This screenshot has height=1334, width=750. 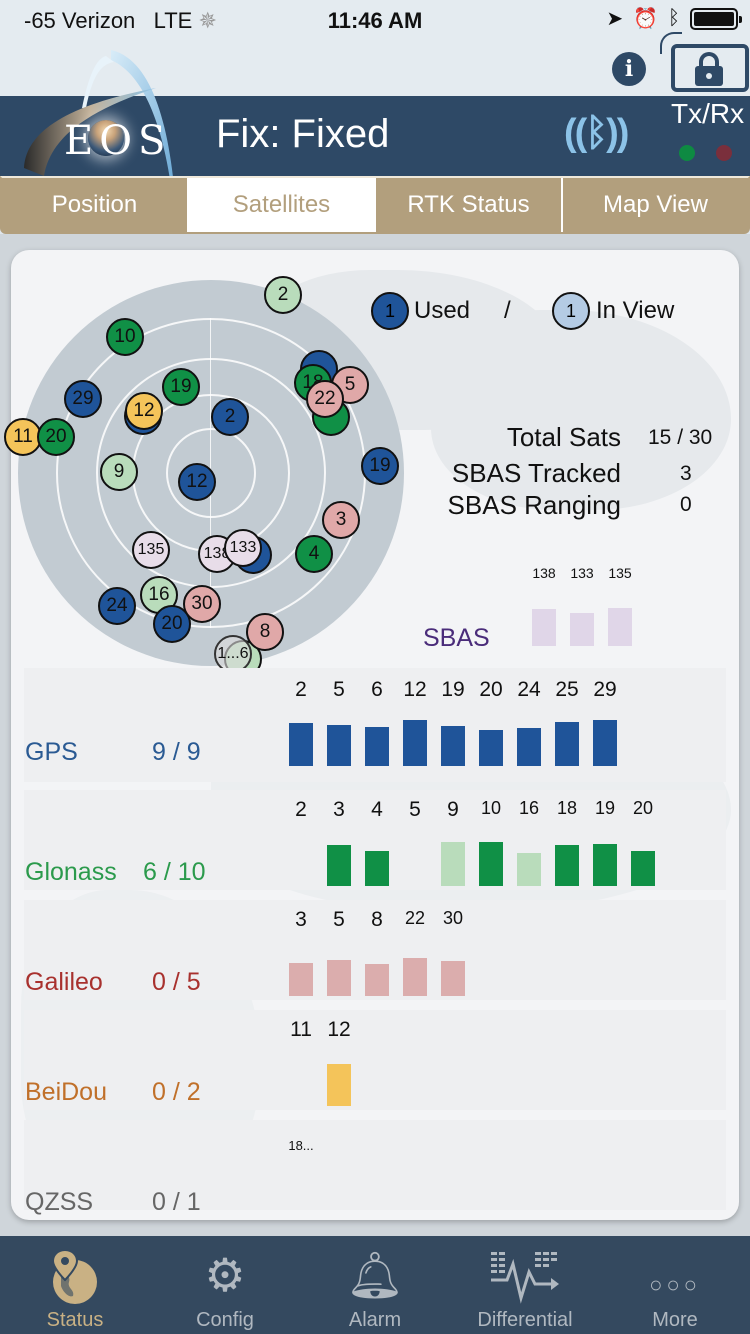 What do you see at coordinates (51, 752) in the screenshot?
I see `constellation-name: GPS` at bounding box center [51, 752].